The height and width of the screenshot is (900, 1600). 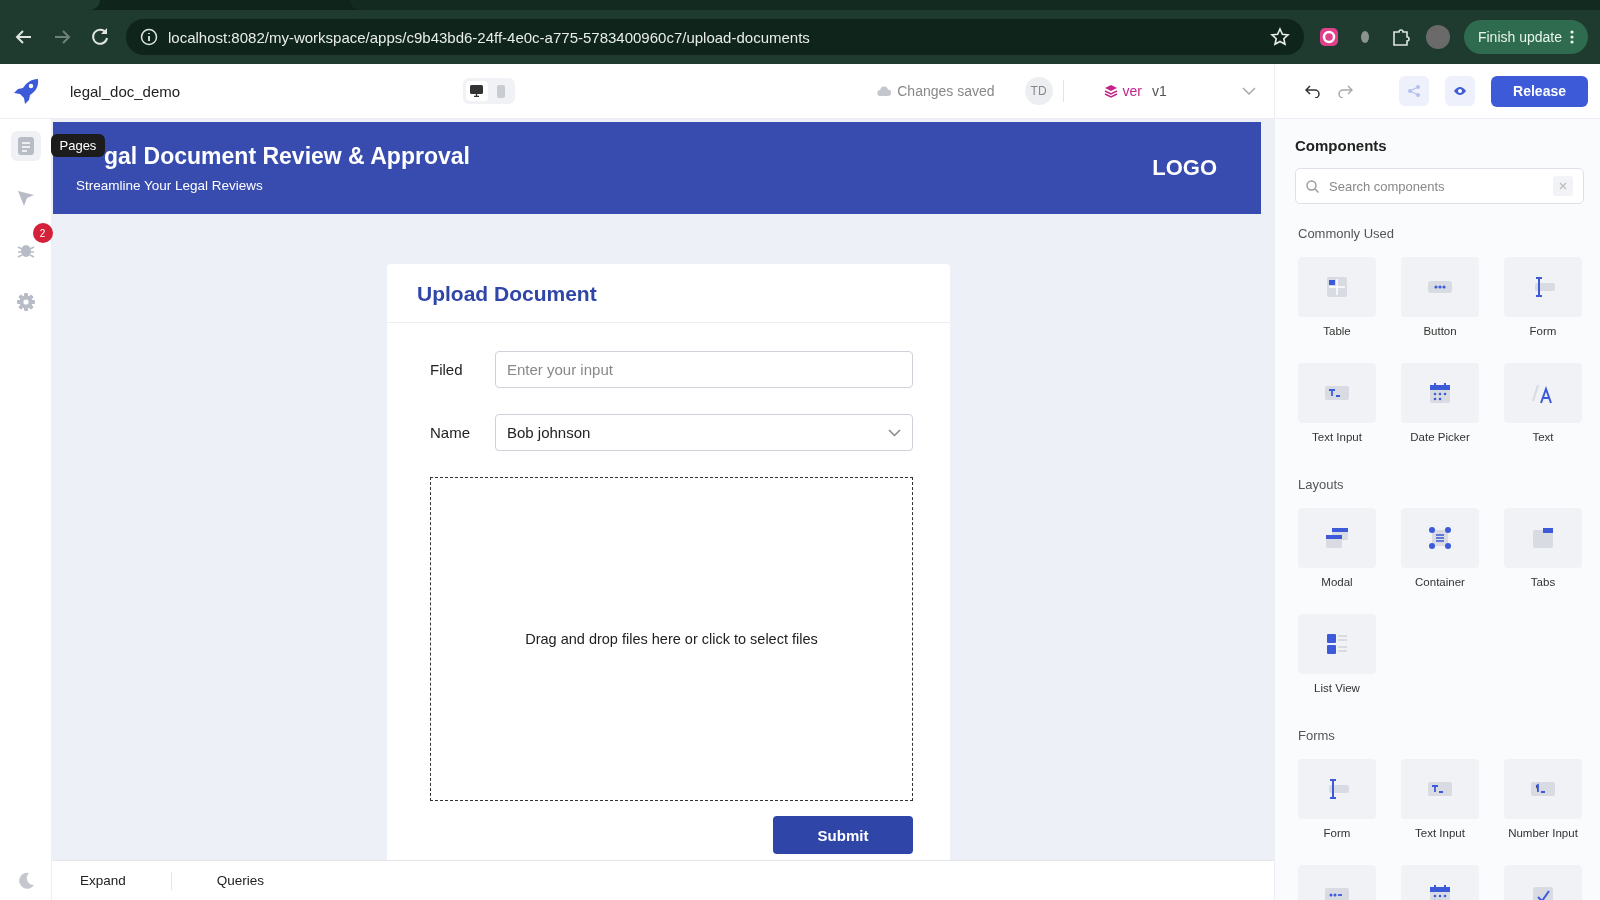 What do you see at coordinates (25, 302) in the screenshot?
I see `settings-icon` at bounding box center [25, 302].